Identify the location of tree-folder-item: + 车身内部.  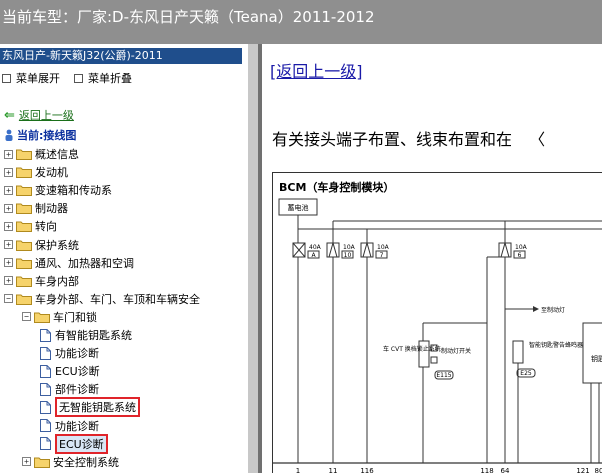
(41, 281).